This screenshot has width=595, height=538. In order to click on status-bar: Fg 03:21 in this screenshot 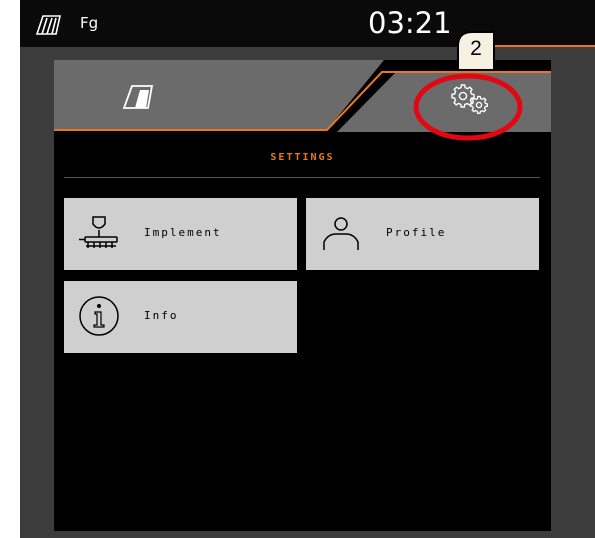, I will do `click(307, 23)`.